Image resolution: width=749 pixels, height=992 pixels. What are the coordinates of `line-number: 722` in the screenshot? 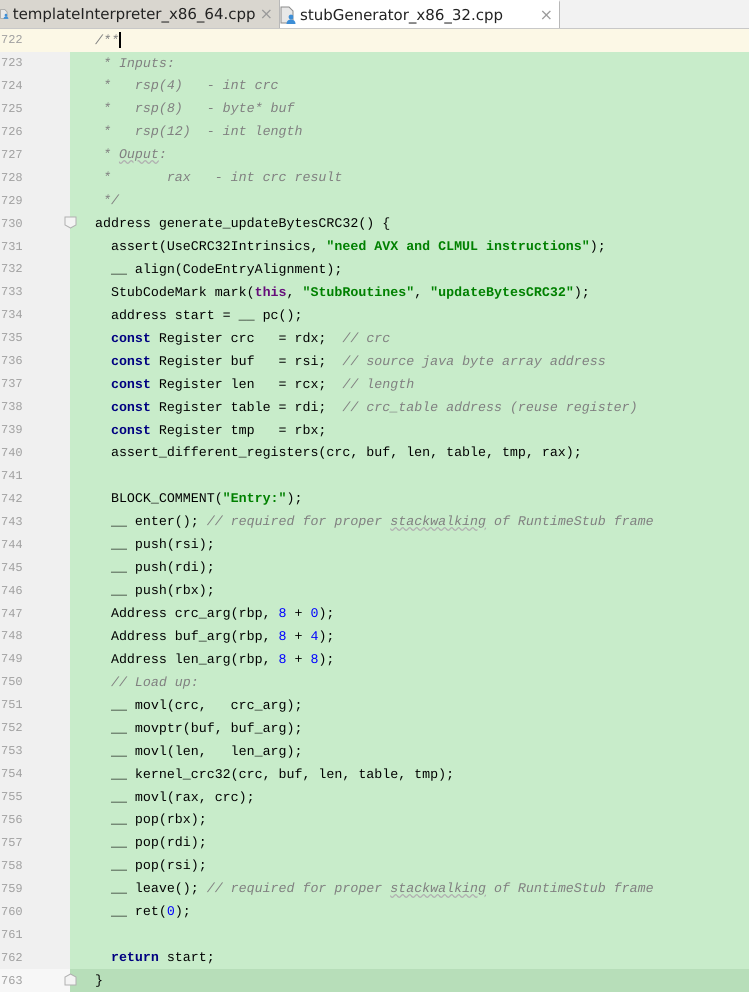 It's located at (11, 40).